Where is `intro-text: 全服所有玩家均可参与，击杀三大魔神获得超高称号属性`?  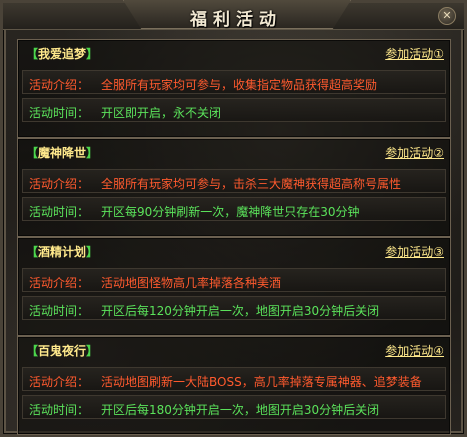 intro-text: 全服所有玩家均可参与，击杀三大魔神获得超高称号属性 is located at coordinates (251, 184).